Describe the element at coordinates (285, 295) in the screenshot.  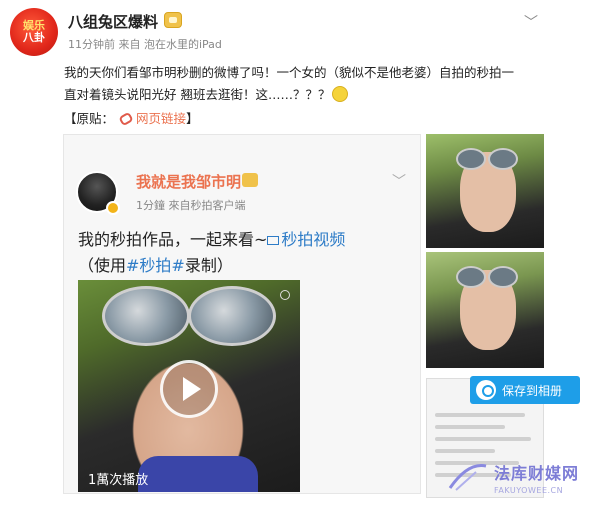
I see `record-icon` at that location.